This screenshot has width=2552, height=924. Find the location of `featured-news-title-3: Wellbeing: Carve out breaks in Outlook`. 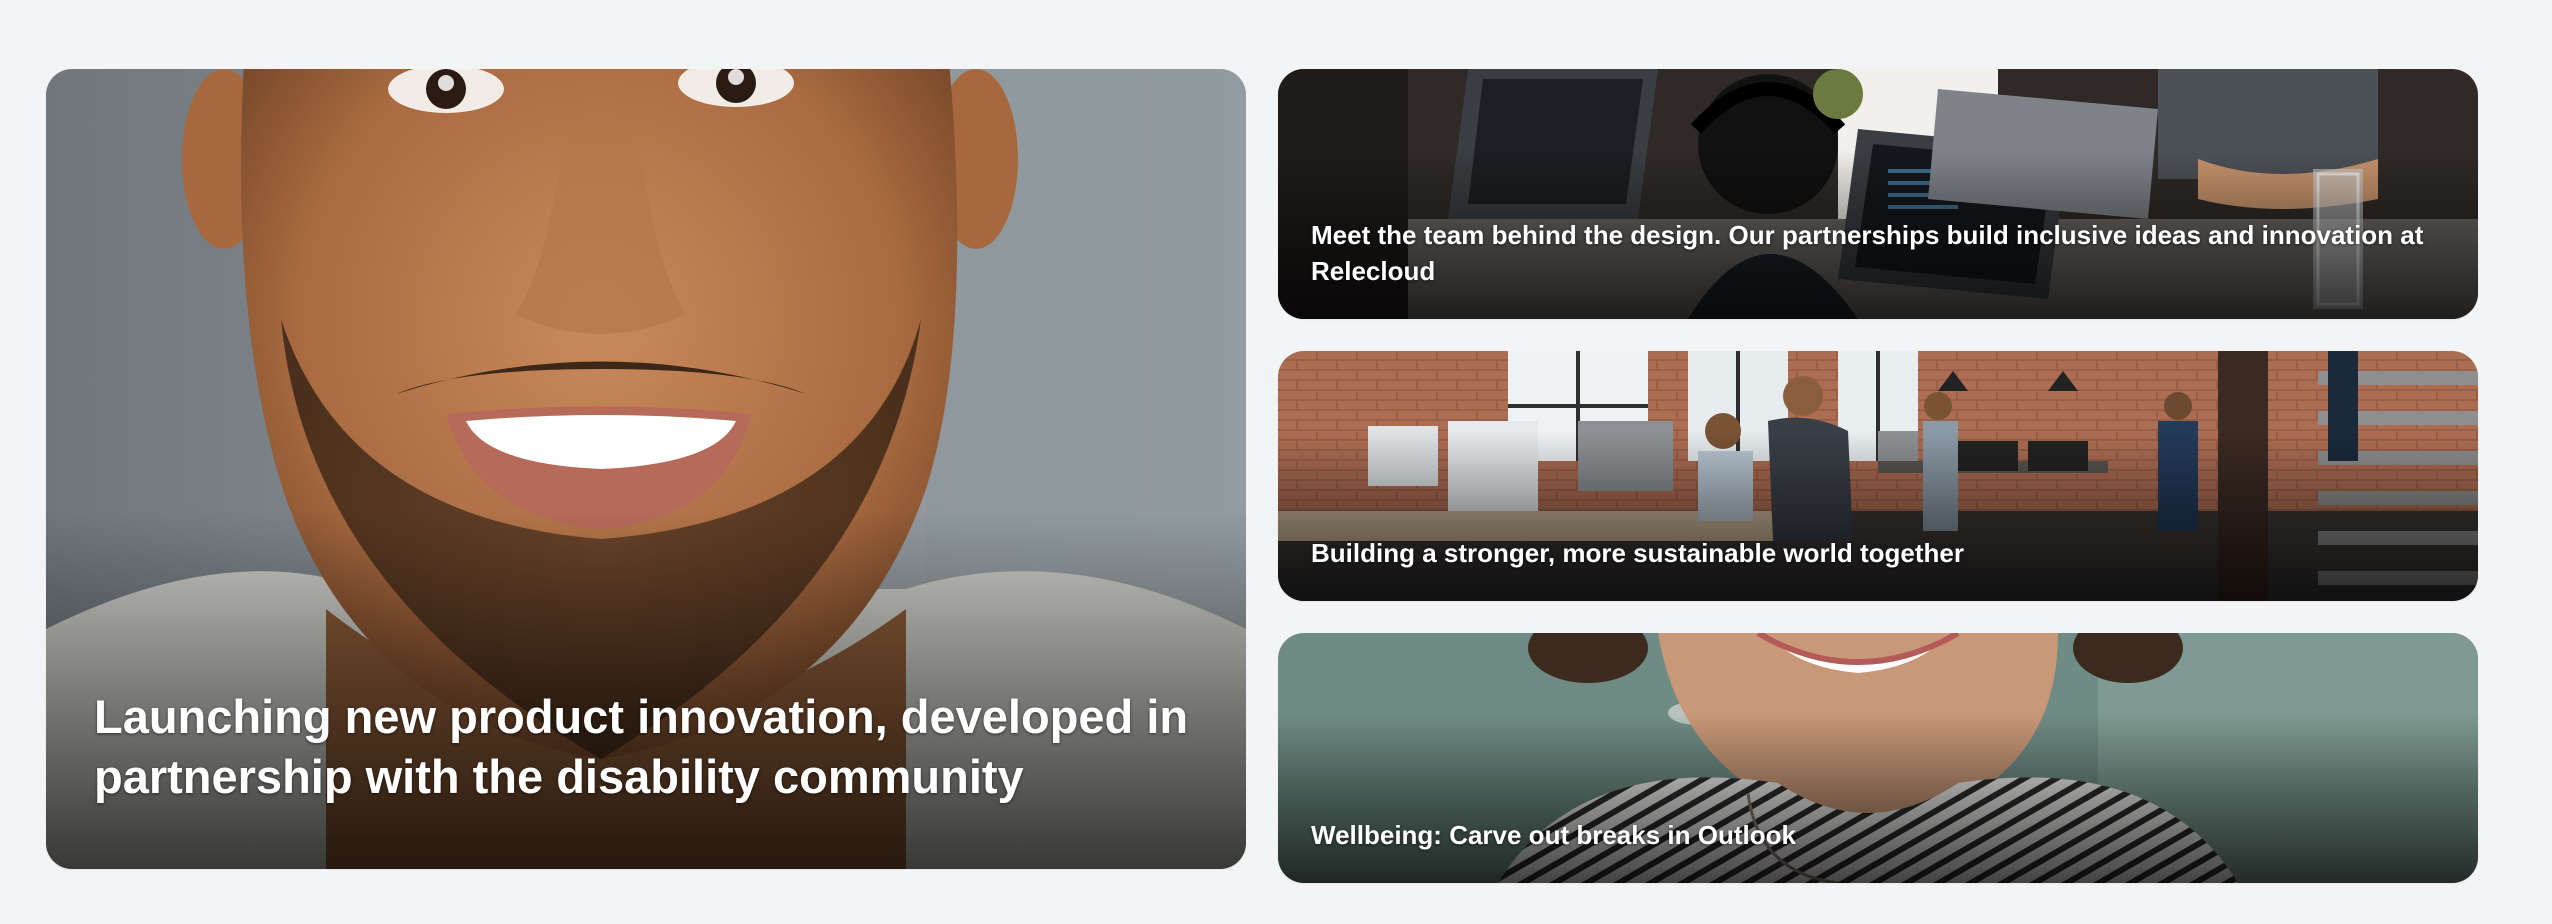

featured-news-title-3: Wellbeing: Carve out breaks in Outlook is located at coordinates (1874, 835).